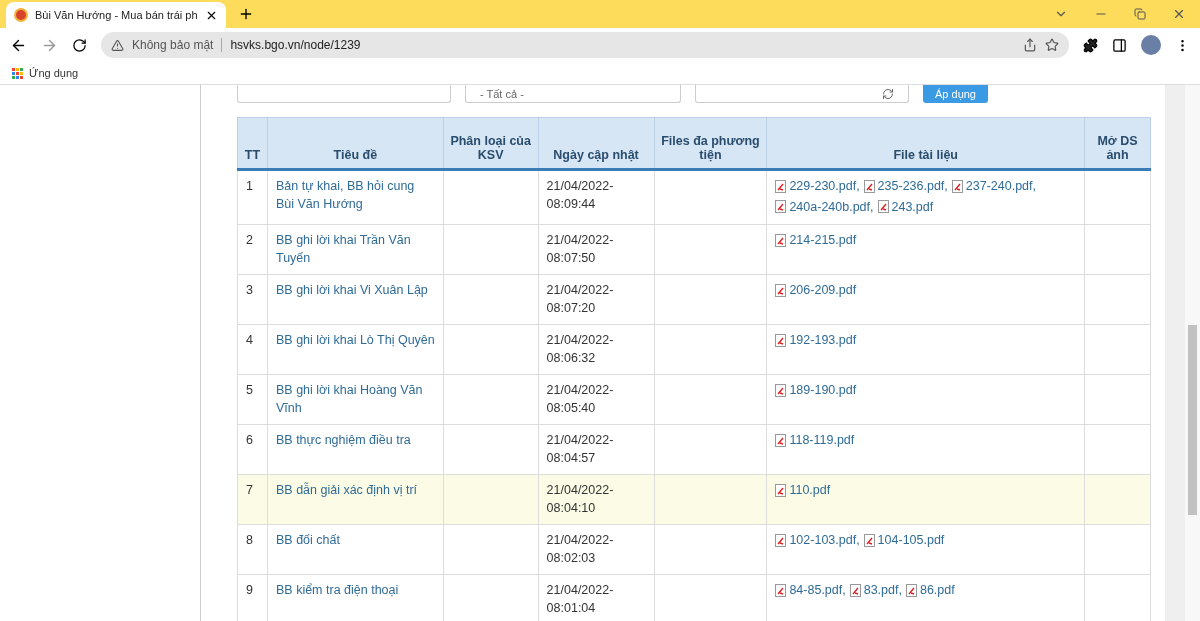  I want to click on file-link: 104-105.pdf, so click(904, 540).